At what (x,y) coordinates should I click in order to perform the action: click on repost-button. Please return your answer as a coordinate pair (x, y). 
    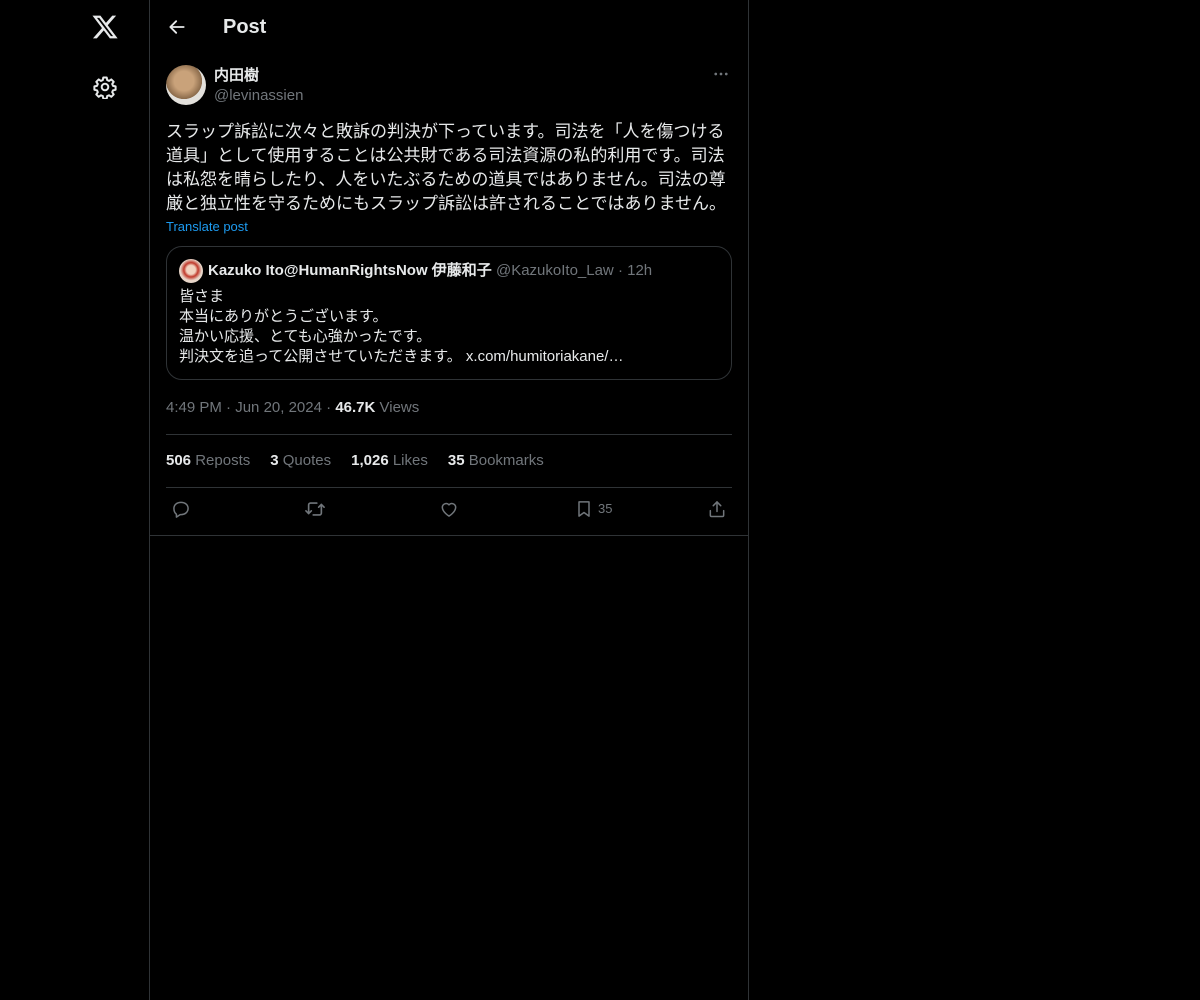
    Looking at the image, I should click on (315, 509).